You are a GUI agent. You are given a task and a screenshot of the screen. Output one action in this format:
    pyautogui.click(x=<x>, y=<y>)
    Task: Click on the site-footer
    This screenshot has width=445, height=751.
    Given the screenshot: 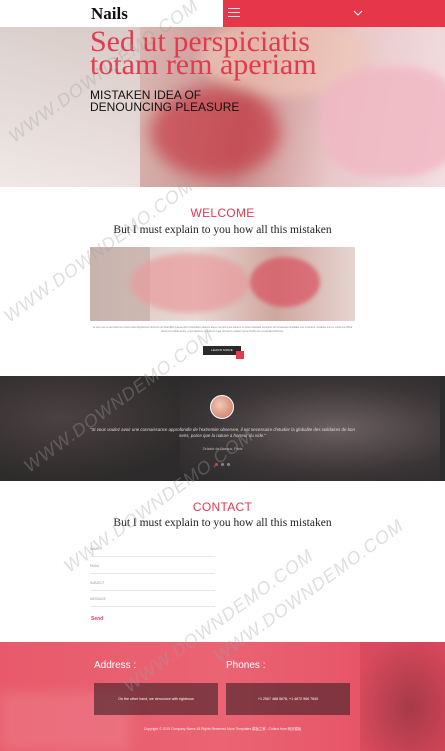 What is the action you would take?
    pyautogui.click(x=222, y=696)
    